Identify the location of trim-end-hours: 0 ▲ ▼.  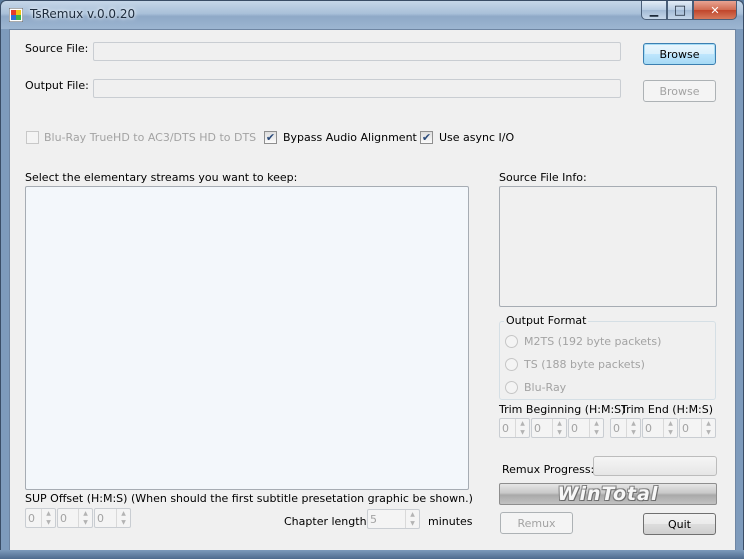
(625, 428).